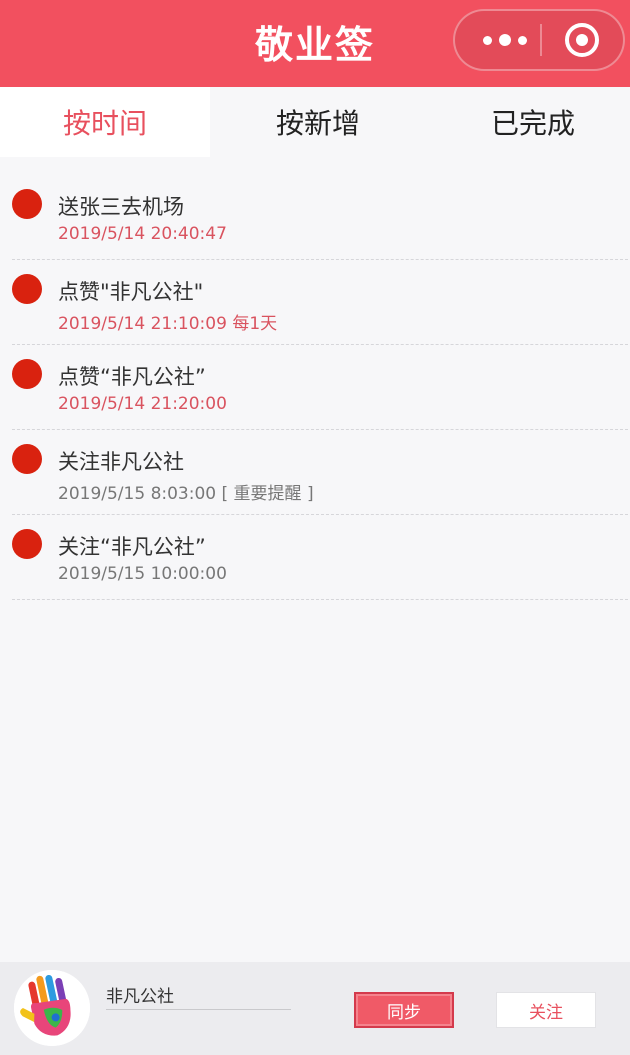  What do you see at coordinates (105, 122) in the screenshot?
I see `tab-by-time: 按时间` at bounding box center [105, 122].